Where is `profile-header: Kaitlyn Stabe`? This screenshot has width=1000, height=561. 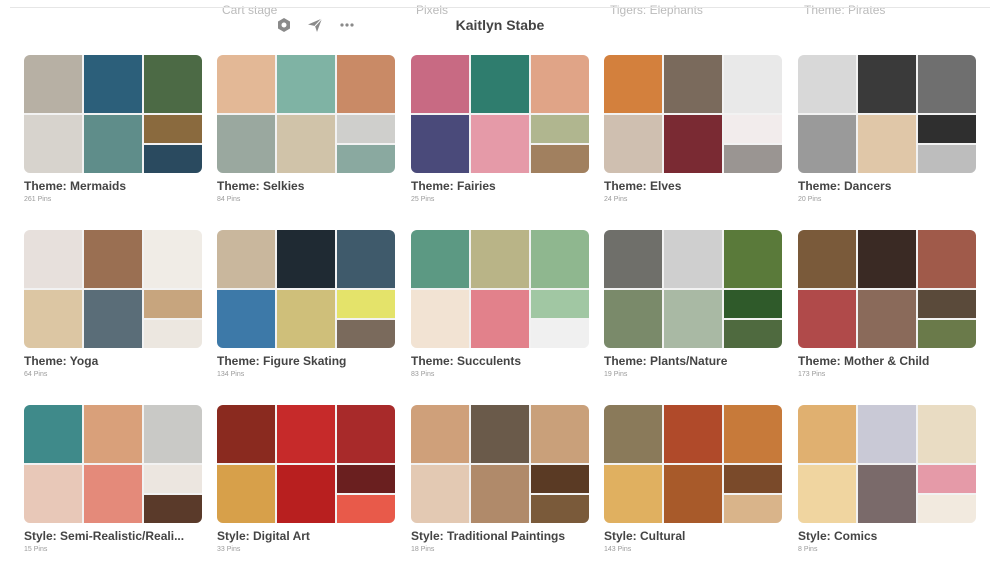
profile-header: Kaitlyn Stabe is located at coordinates (500, 25).